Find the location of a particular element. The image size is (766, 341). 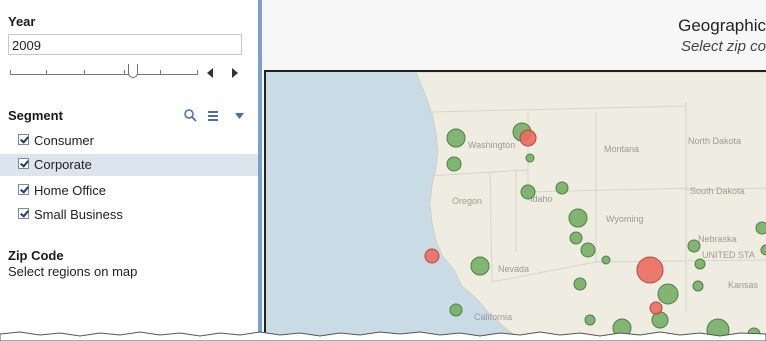

year-filter-title: Year is located at coordinates (22, 21).